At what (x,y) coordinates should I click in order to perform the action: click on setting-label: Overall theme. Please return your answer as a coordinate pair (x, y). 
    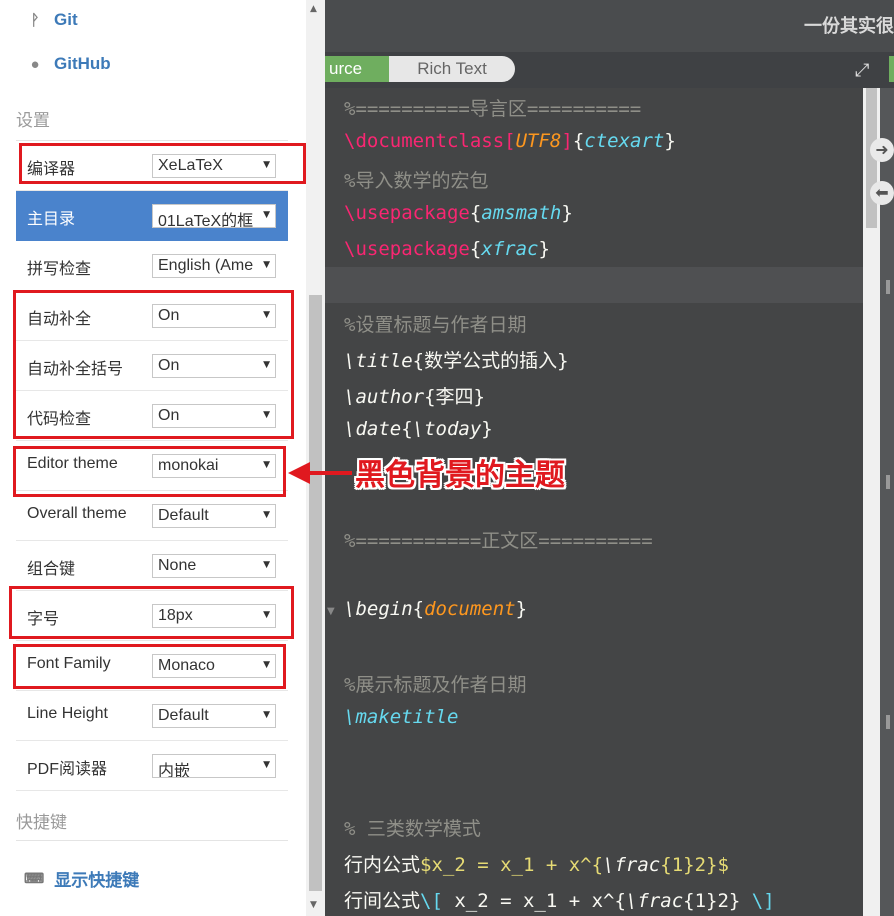
    Looking at the image, I should click on (77, 513).